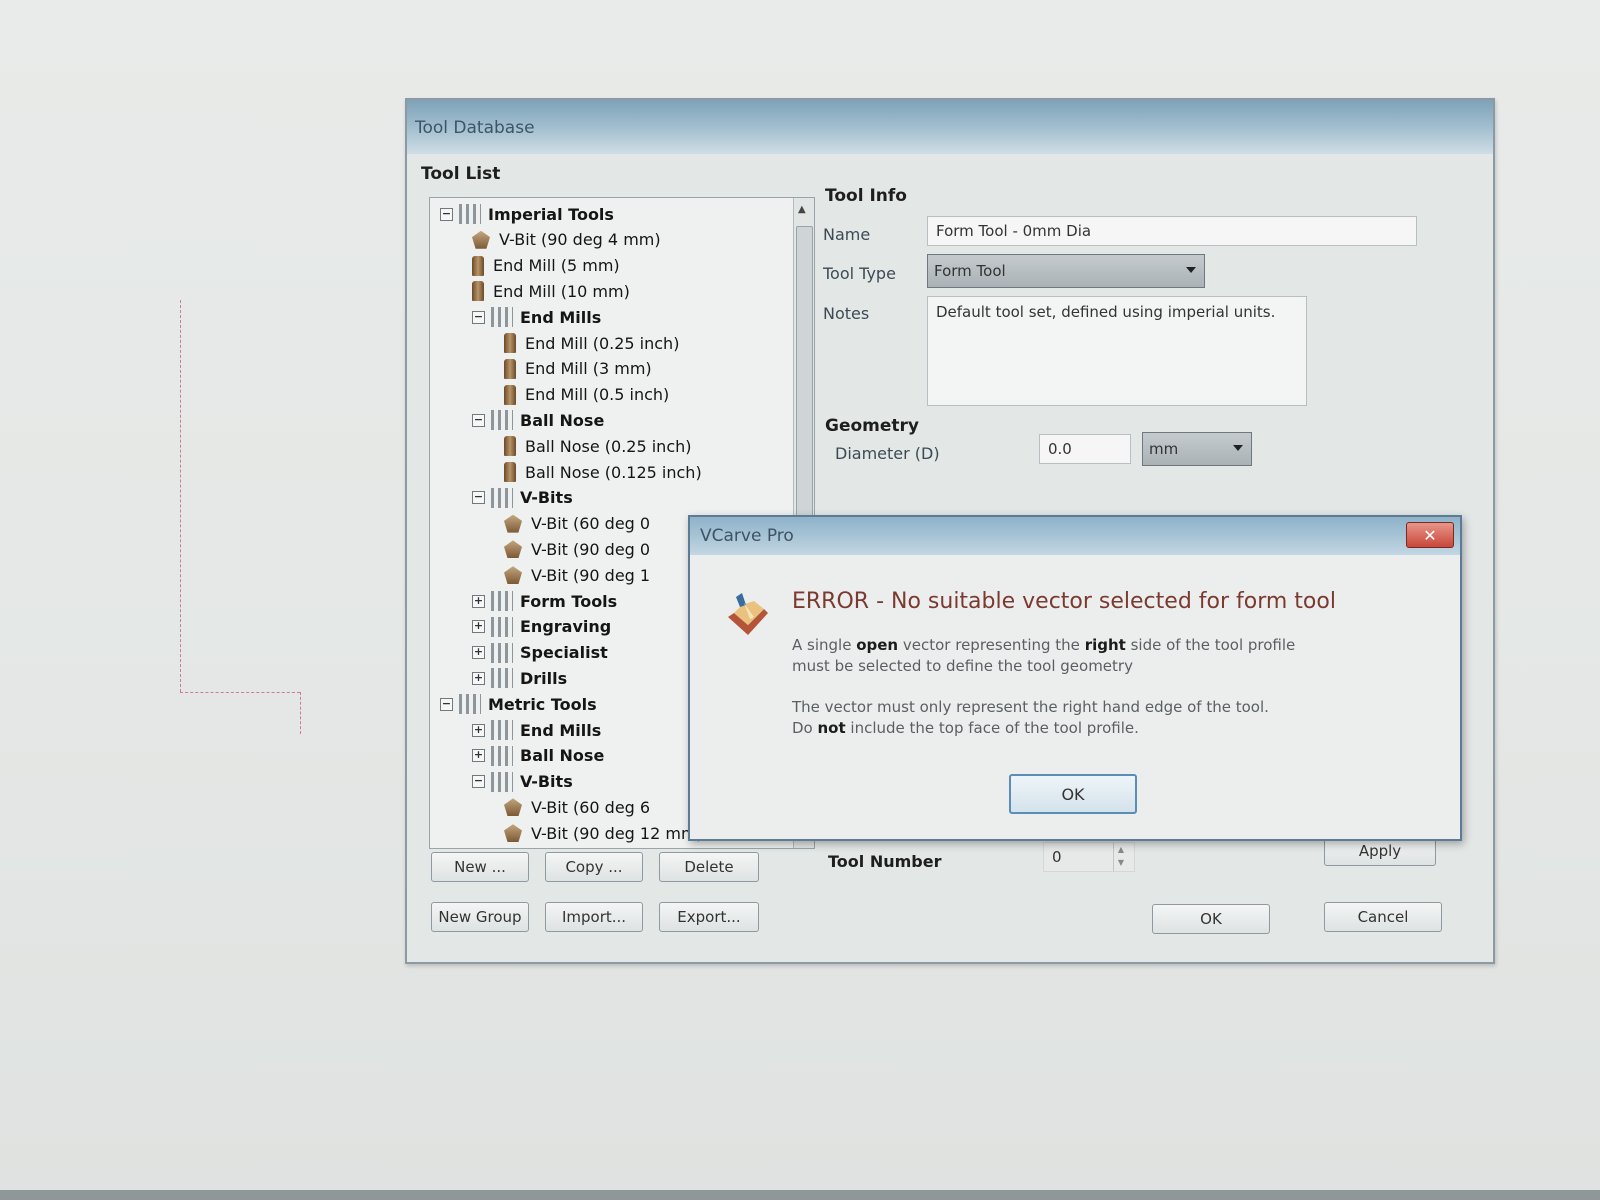 The width and height of the screenshot is (1600, 1200). Describe the element at coordinates (970, 271) in the screenshot. I see `tool-type-value: Form Tool` at that location.